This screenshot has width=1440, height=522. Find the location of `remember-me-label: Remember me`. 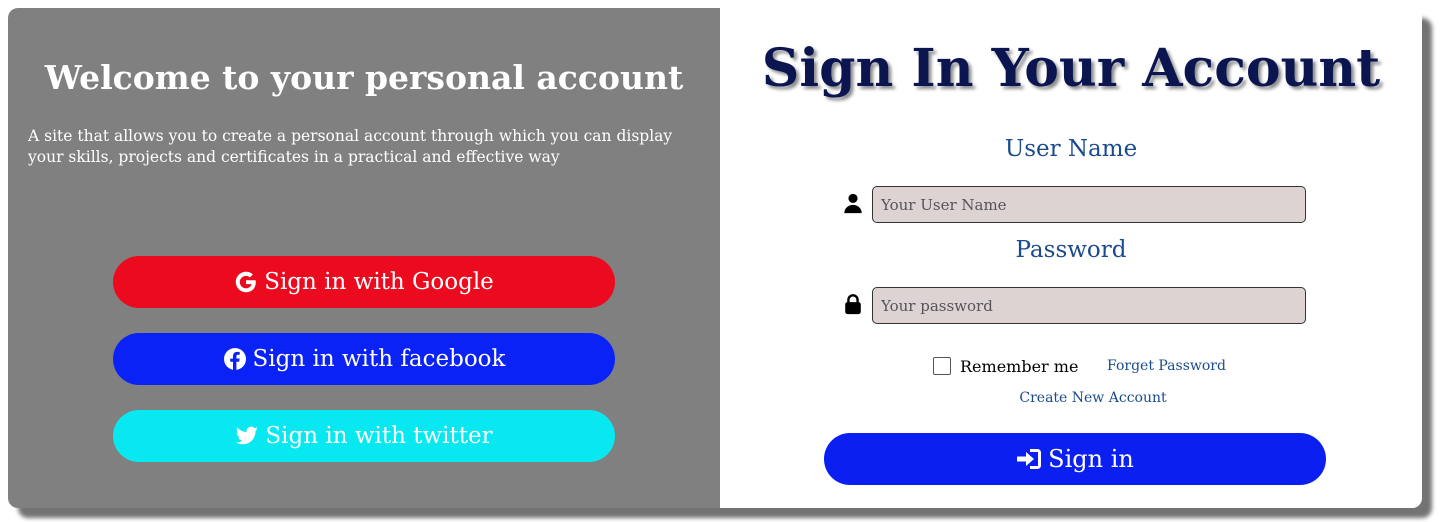

remember-me-label: Remember me is located at coordinates (1019, 366).